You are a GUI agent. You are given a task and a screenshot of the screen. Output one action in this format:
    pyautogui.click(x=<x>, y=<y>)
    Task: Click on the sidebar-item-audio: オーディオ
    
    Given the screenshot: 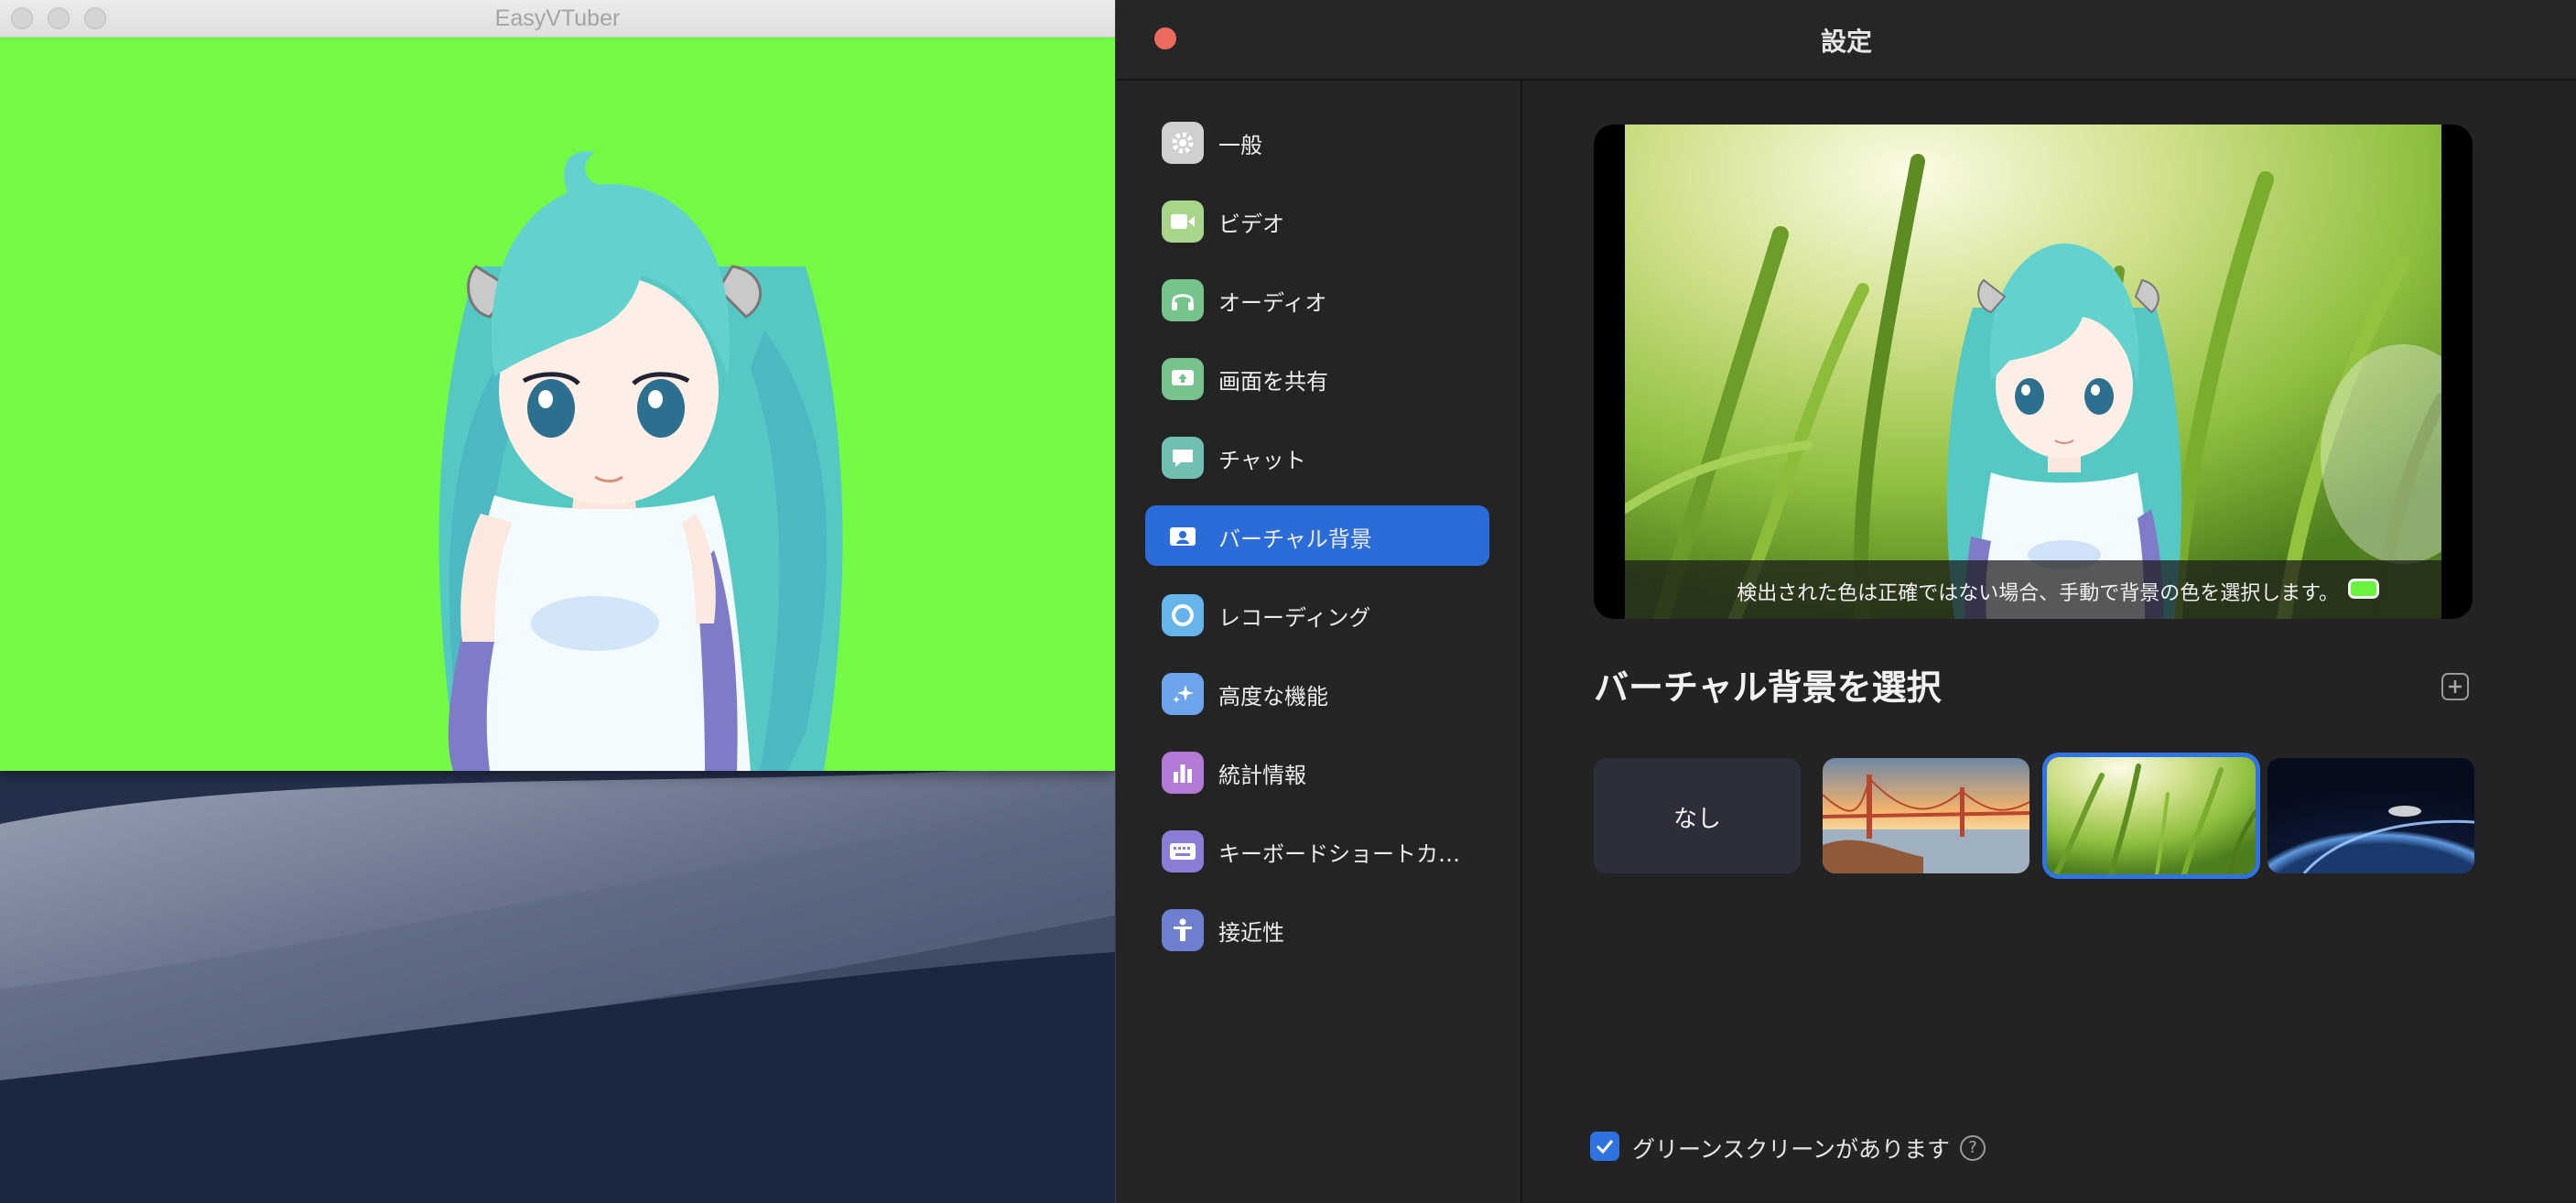 What is the action you would take?
    pyautogui.click(x=1317, y=299)
    